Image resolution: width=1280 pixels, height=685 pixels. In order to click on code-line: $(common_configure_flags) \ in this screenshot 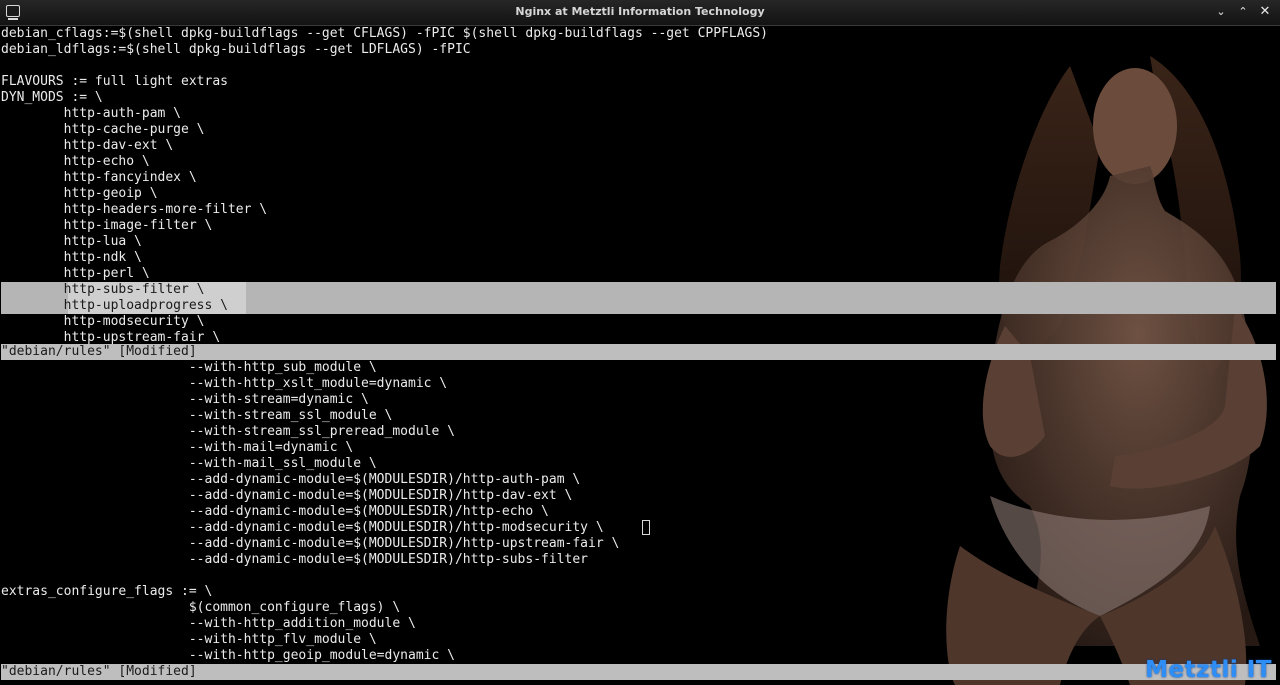, I will do `click(201, 607)`.